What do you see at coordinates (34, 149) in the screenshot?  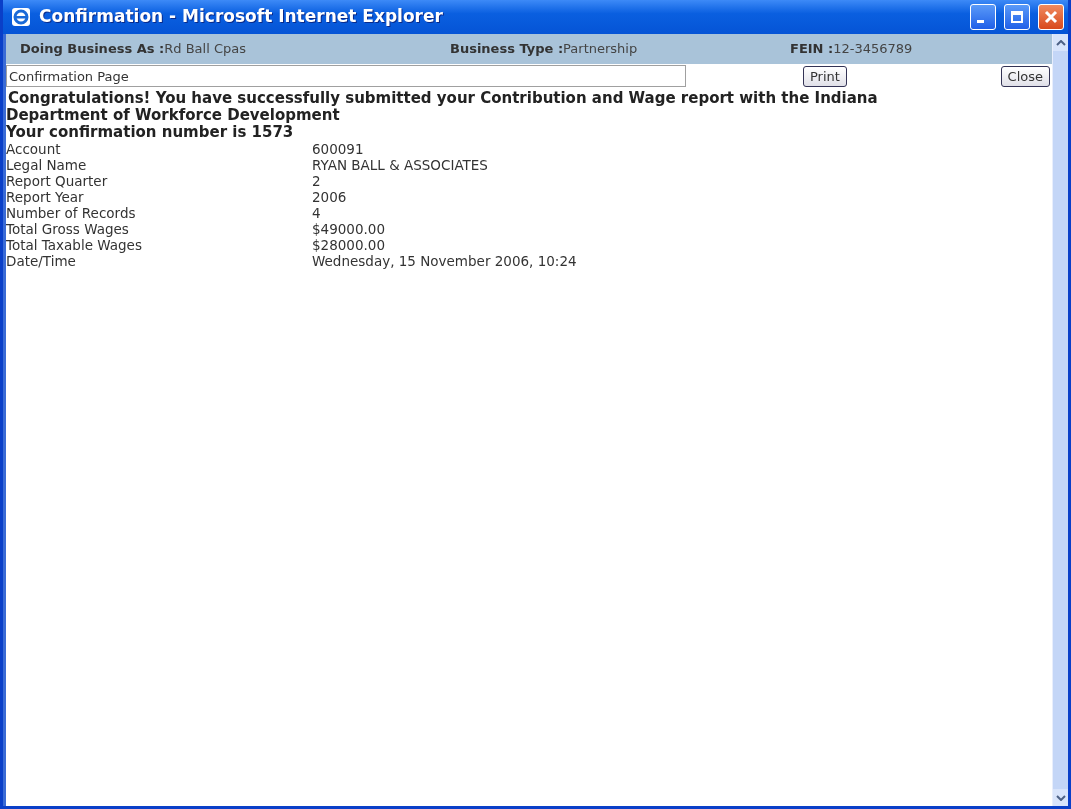 I see `detail-label: Account` at bounding box center [34, 149].